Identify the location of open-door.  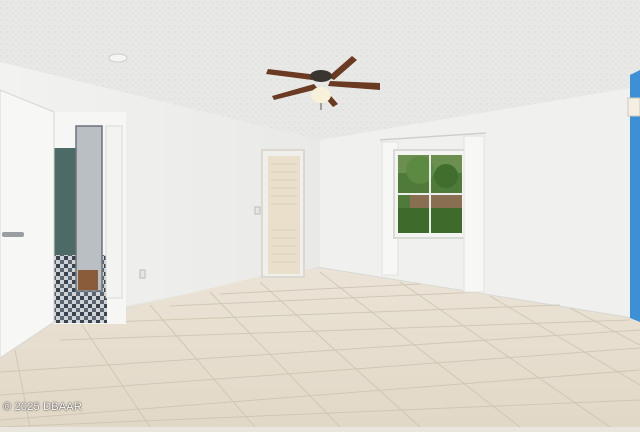
(27, 224).